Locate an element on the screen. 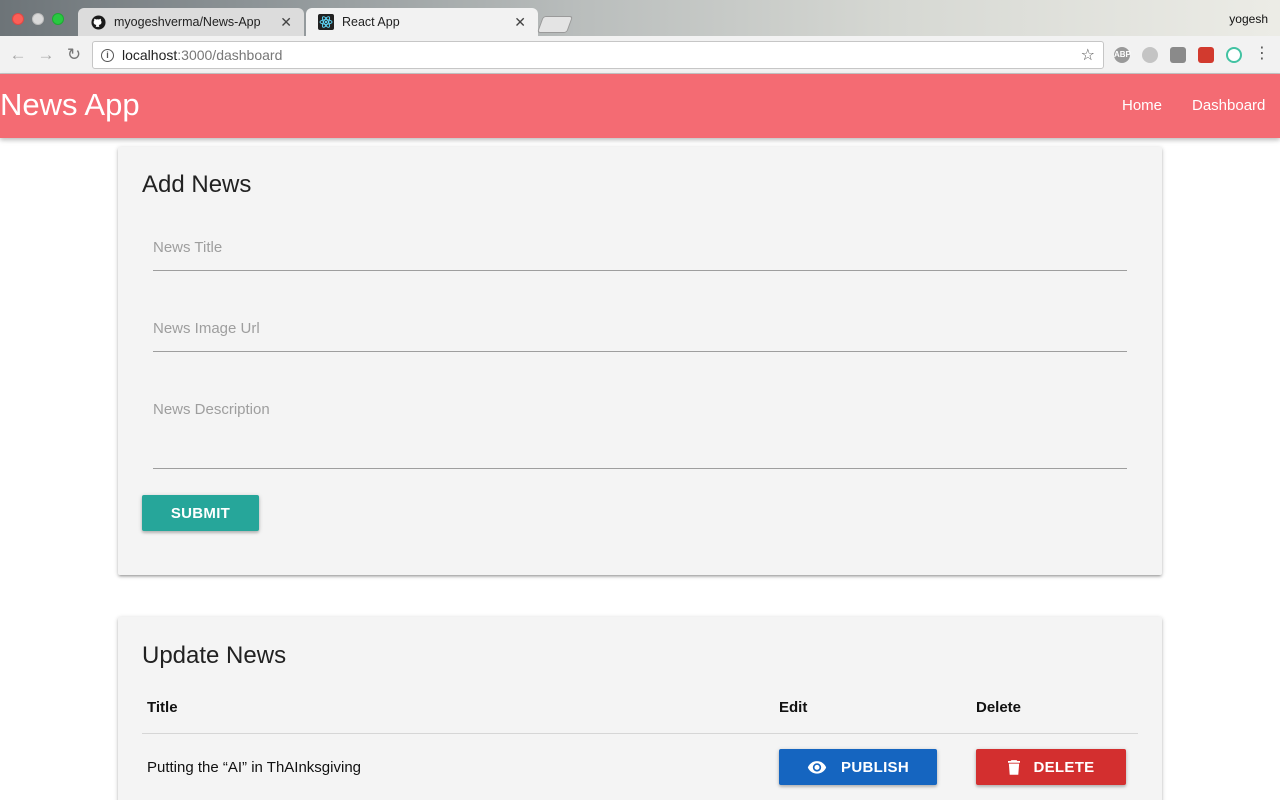 This screenshot has height=800, width=1280. react-icon is located at coordinates (326, 22).